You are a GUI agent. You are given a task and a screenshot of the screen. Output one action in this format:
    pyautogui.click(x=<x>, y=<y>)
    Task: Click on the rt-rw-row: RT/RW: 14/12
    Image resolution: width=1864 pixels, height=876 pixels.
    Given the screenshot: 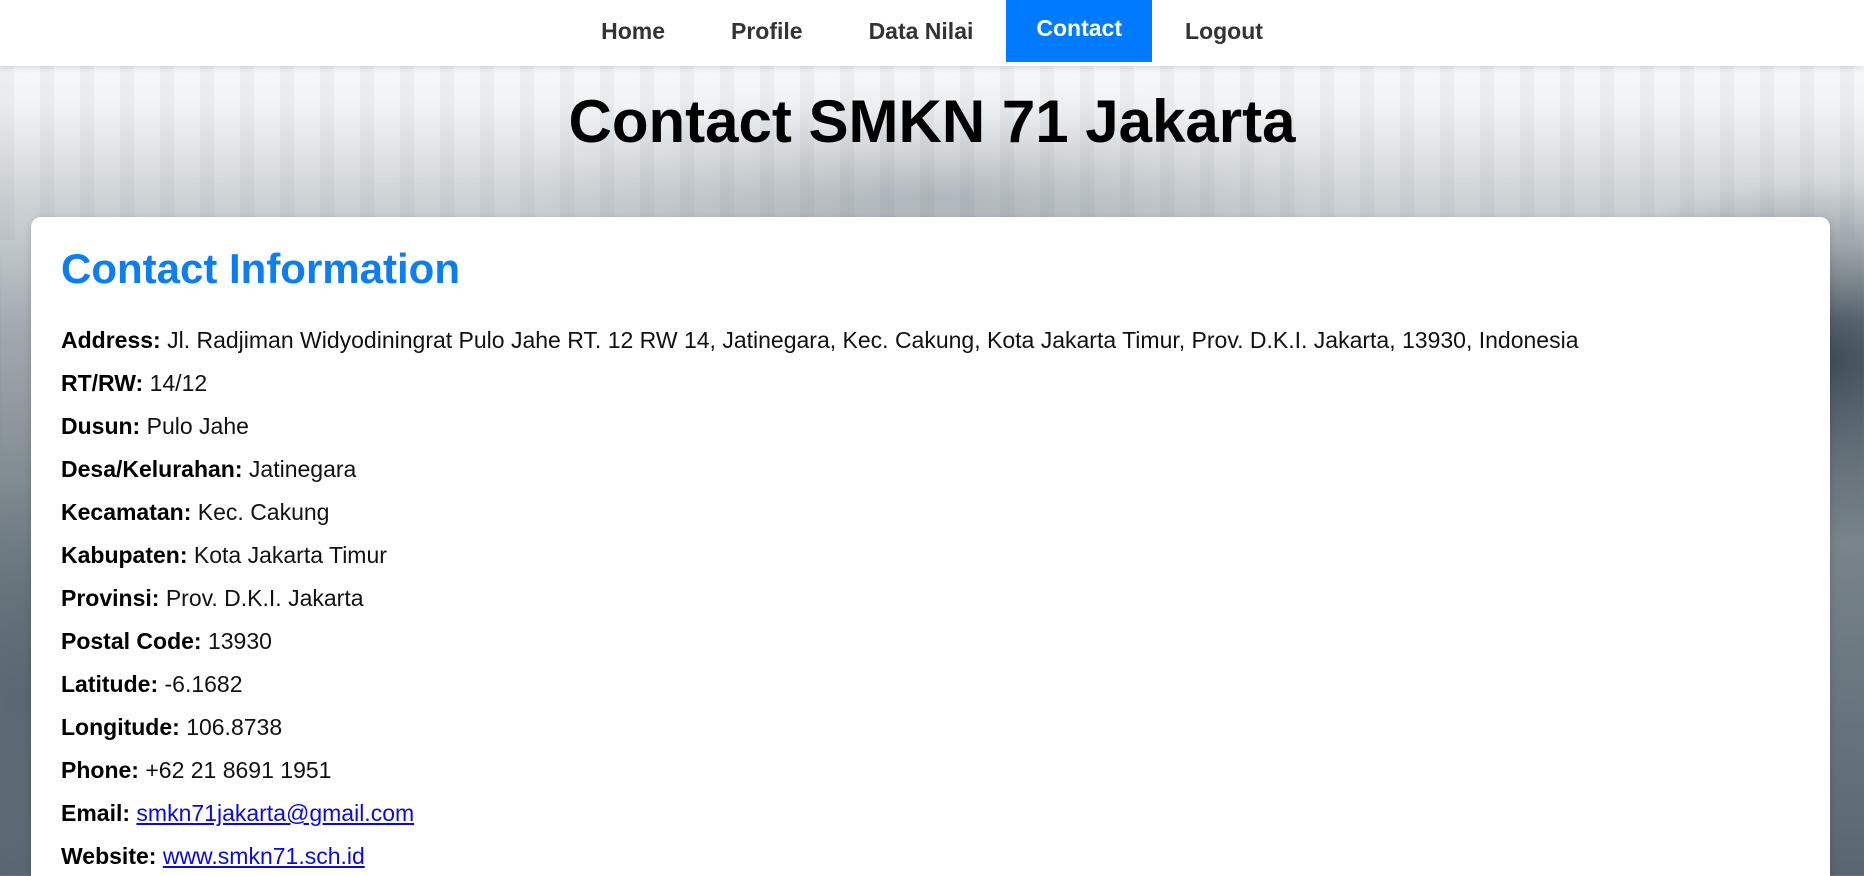 What is the action you would take?
    pyautogui.click(x=819, y=391)
    